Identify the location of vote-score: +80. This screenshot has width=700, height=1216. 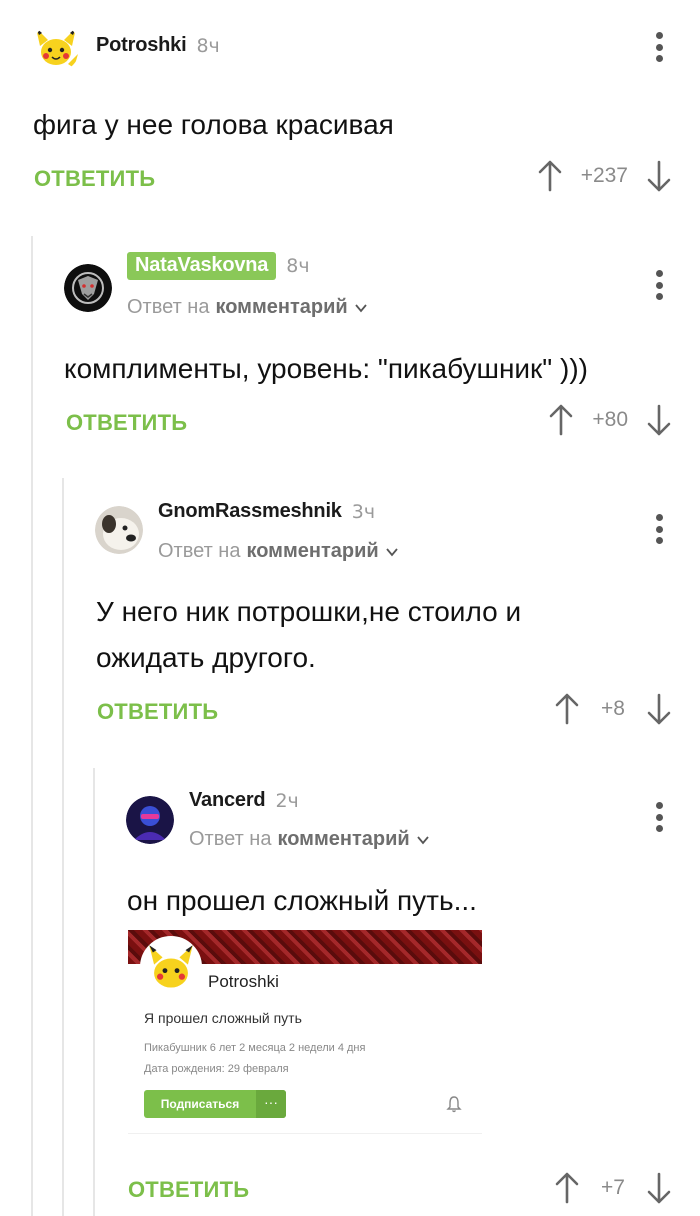
(610, 419).